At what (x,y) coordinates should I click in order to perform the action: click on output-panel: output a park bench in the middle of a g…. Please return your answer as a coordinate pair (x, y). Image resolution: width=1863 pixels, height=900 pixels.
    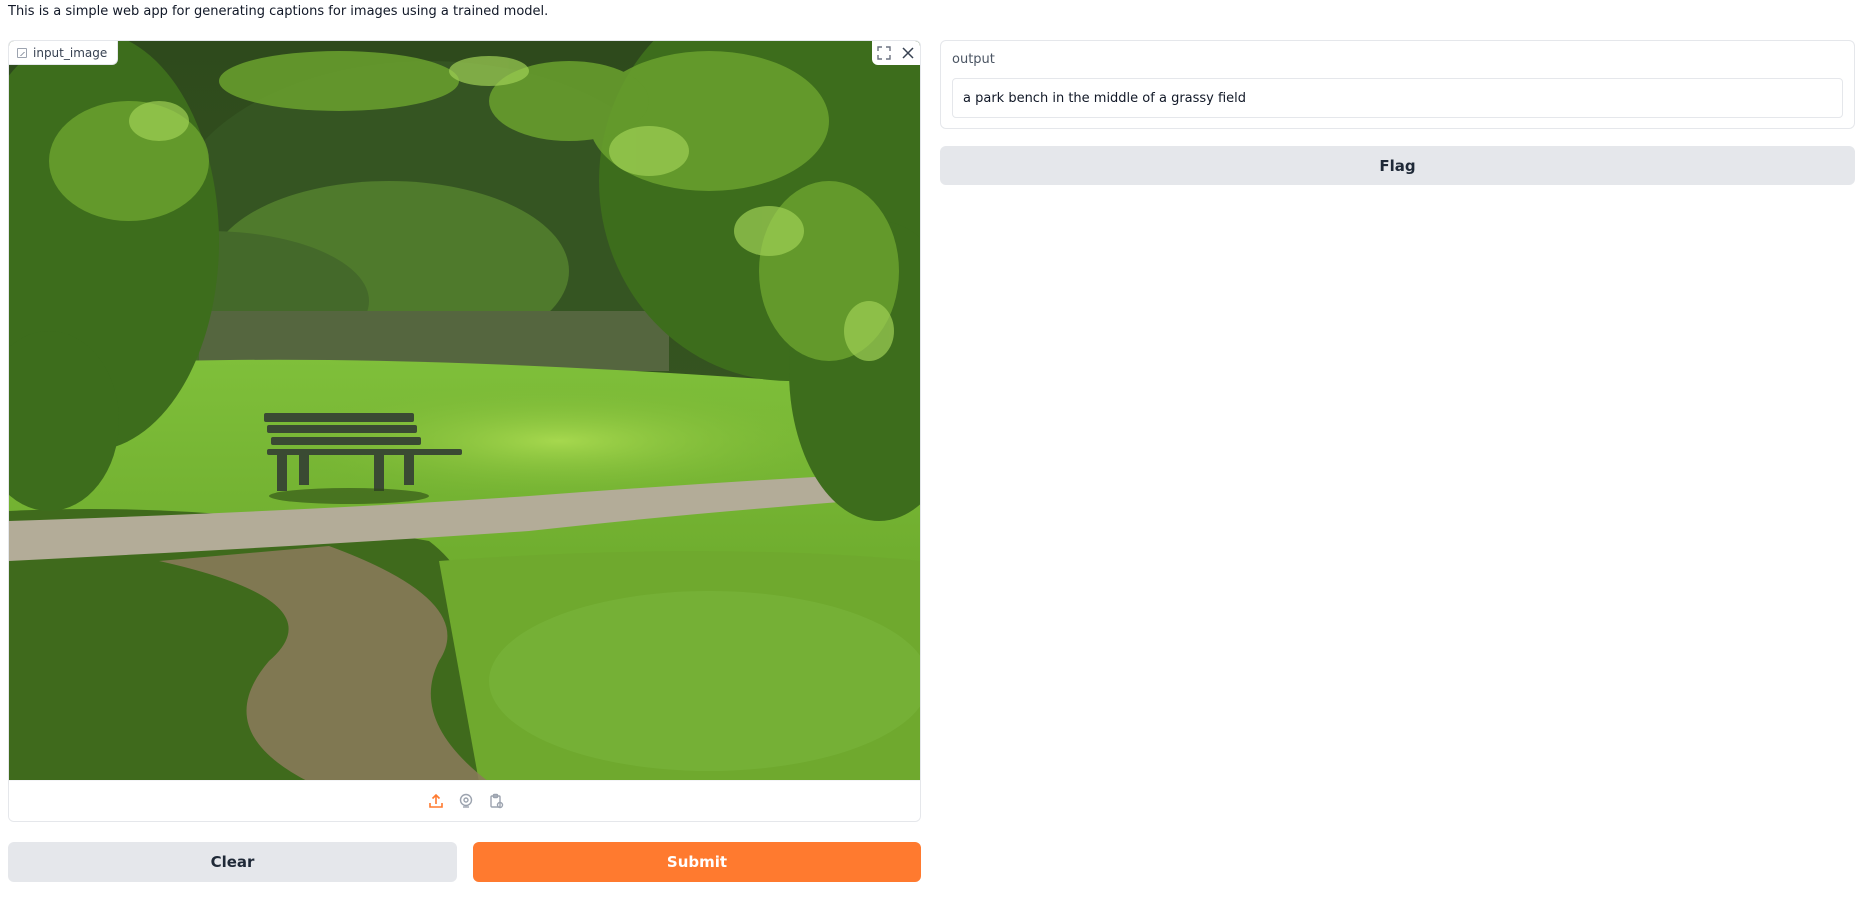
    Looking at the image, I should click on (1397, 84).